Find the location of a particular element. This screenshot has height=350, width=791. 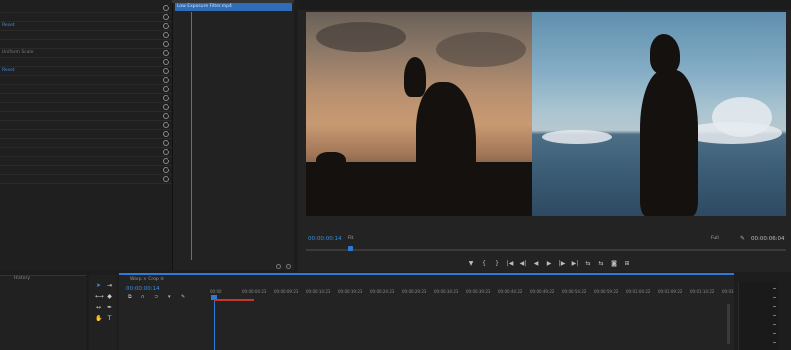

transport-button: ◀ is located at coordinates (536, 264).